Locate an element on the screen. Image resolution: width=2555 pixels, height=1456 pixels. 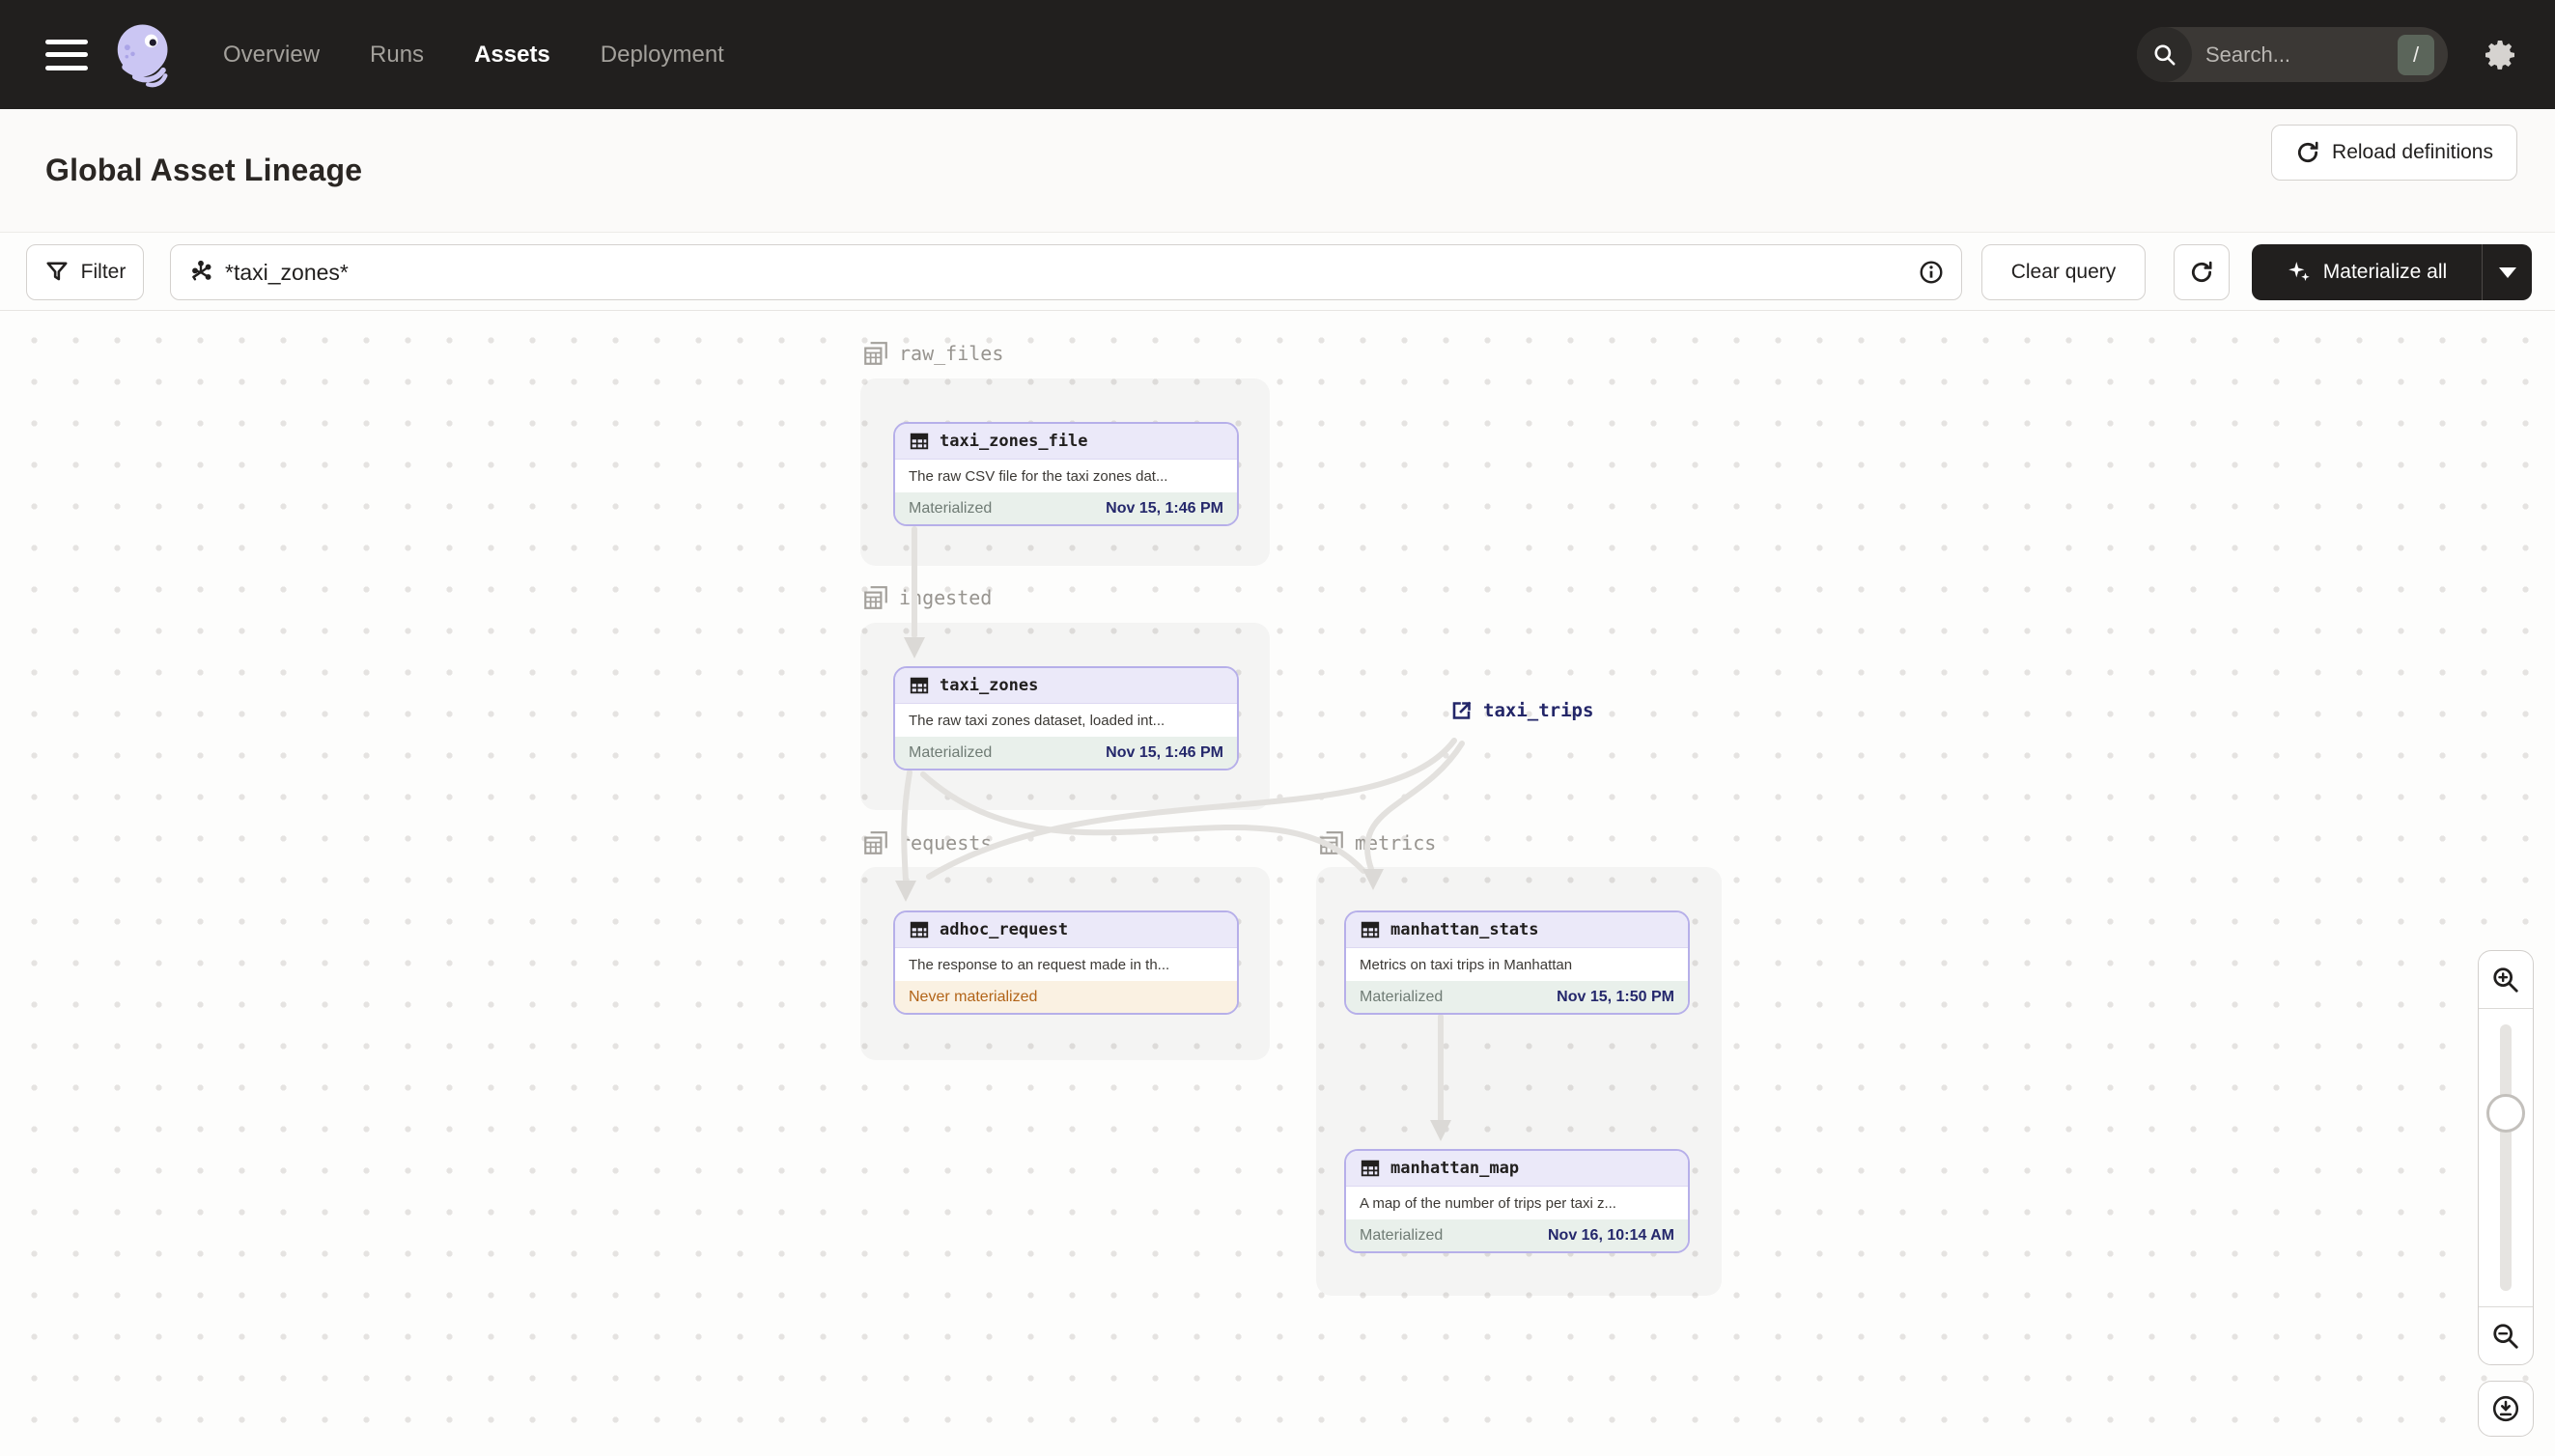
materialize-options-caret is located at coordinates (2507, 272).